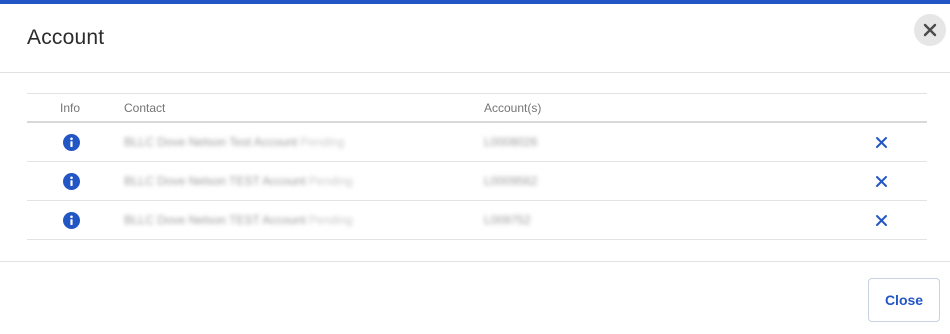 The height and width of the screenshot is (334, 950). I want to click on close-button: Close, so click(904, 300).